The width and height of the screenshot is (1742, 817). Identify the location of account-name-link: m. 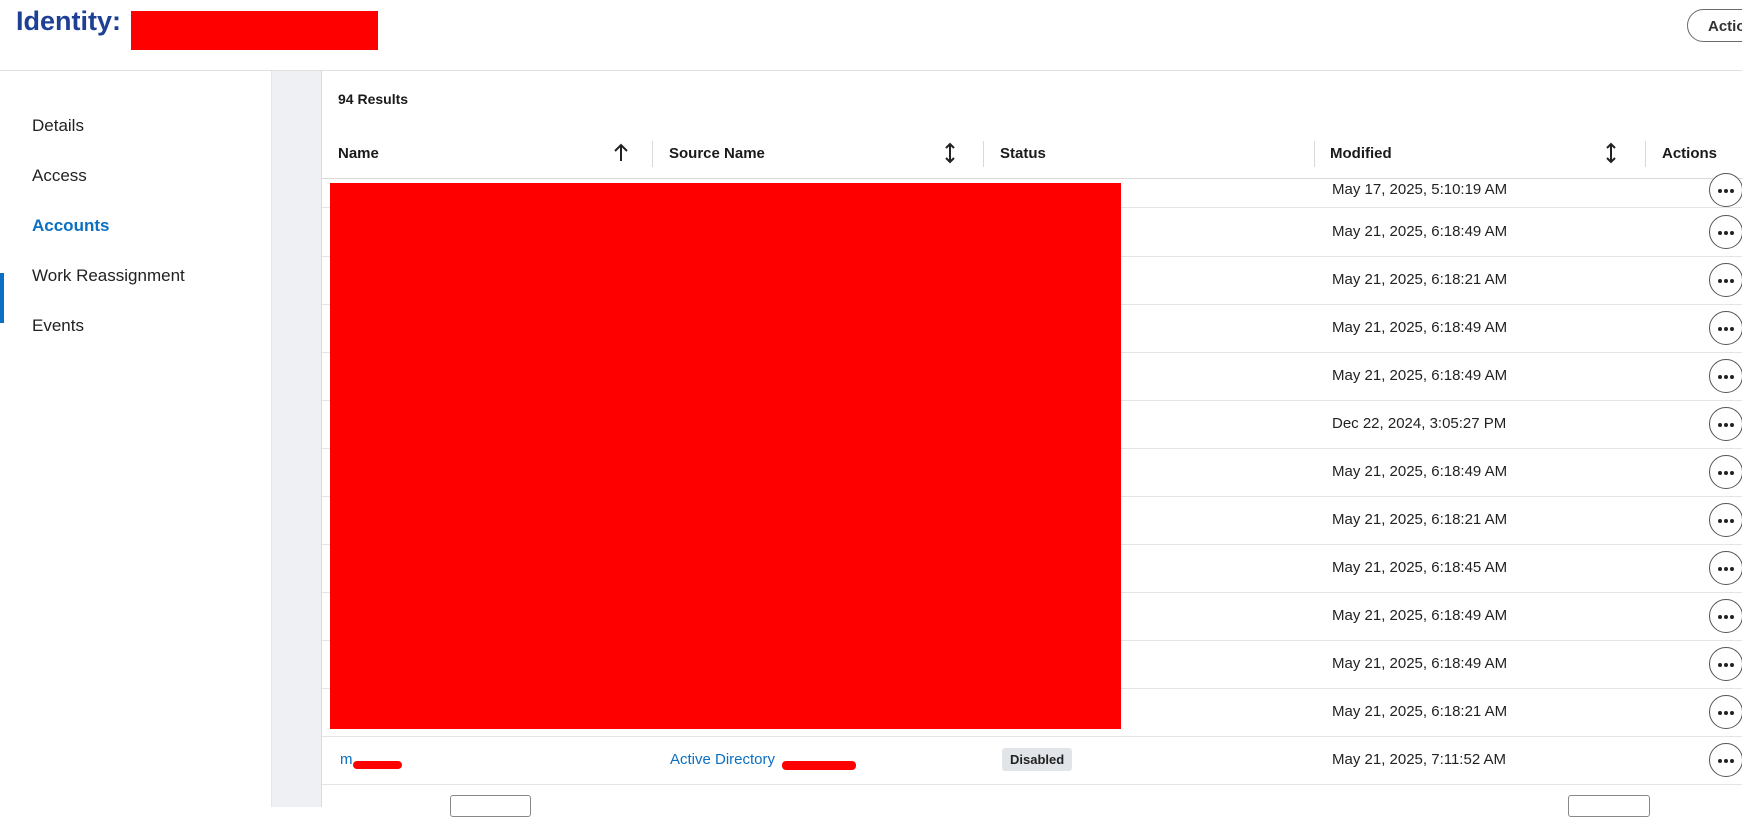
(346, 759).